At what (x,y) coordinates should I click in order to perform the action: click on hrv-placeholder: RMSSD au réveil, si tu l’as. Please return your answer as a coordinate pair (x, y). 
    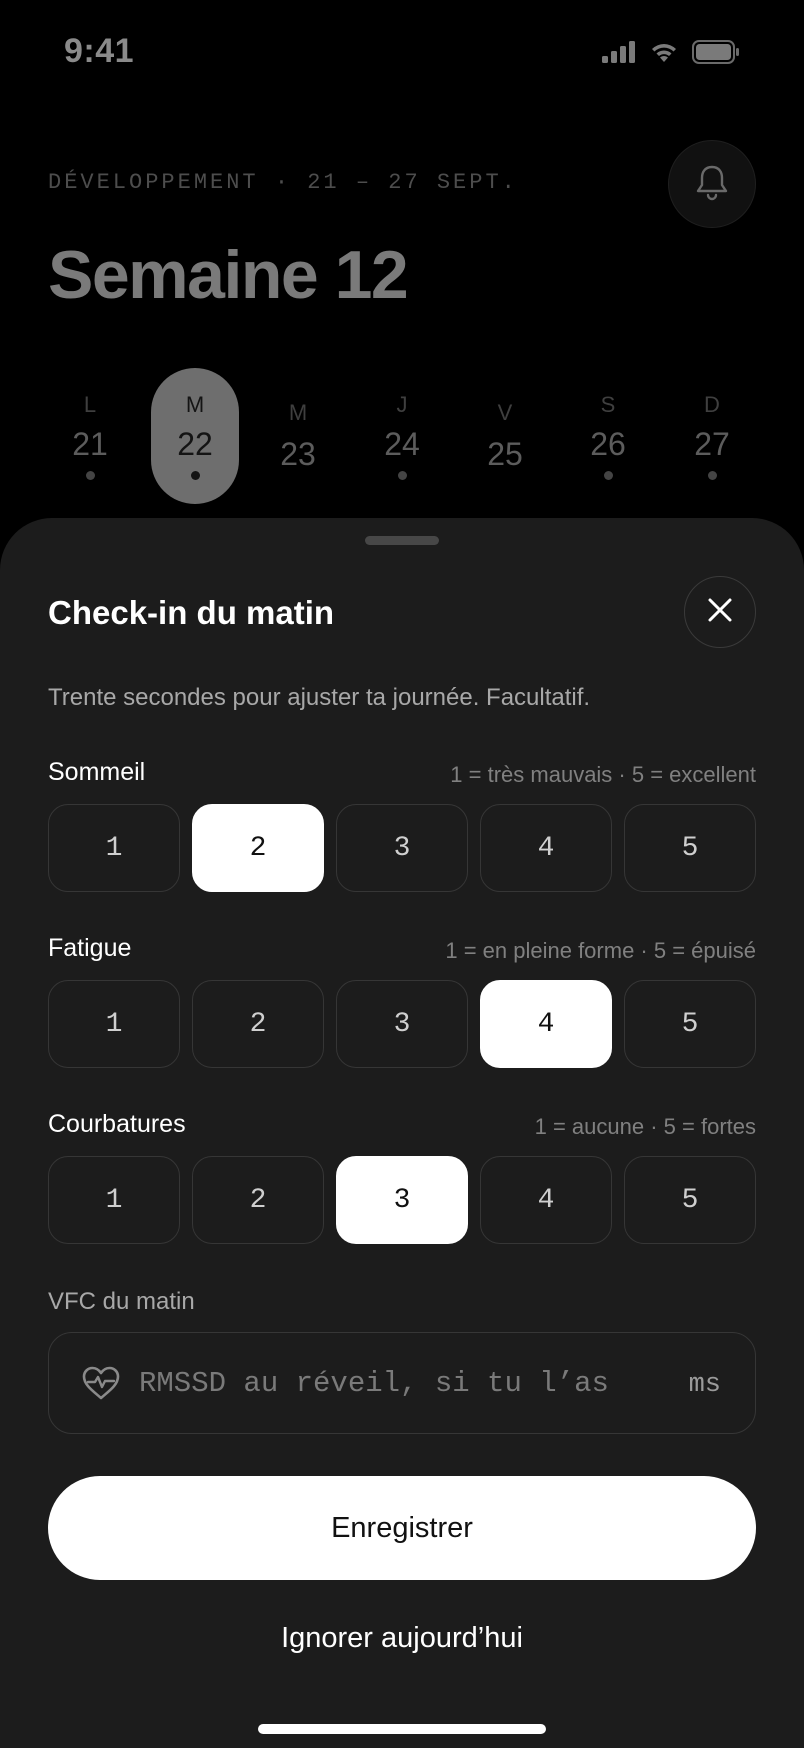
    Looking at the image, I should click on (374, 1383).